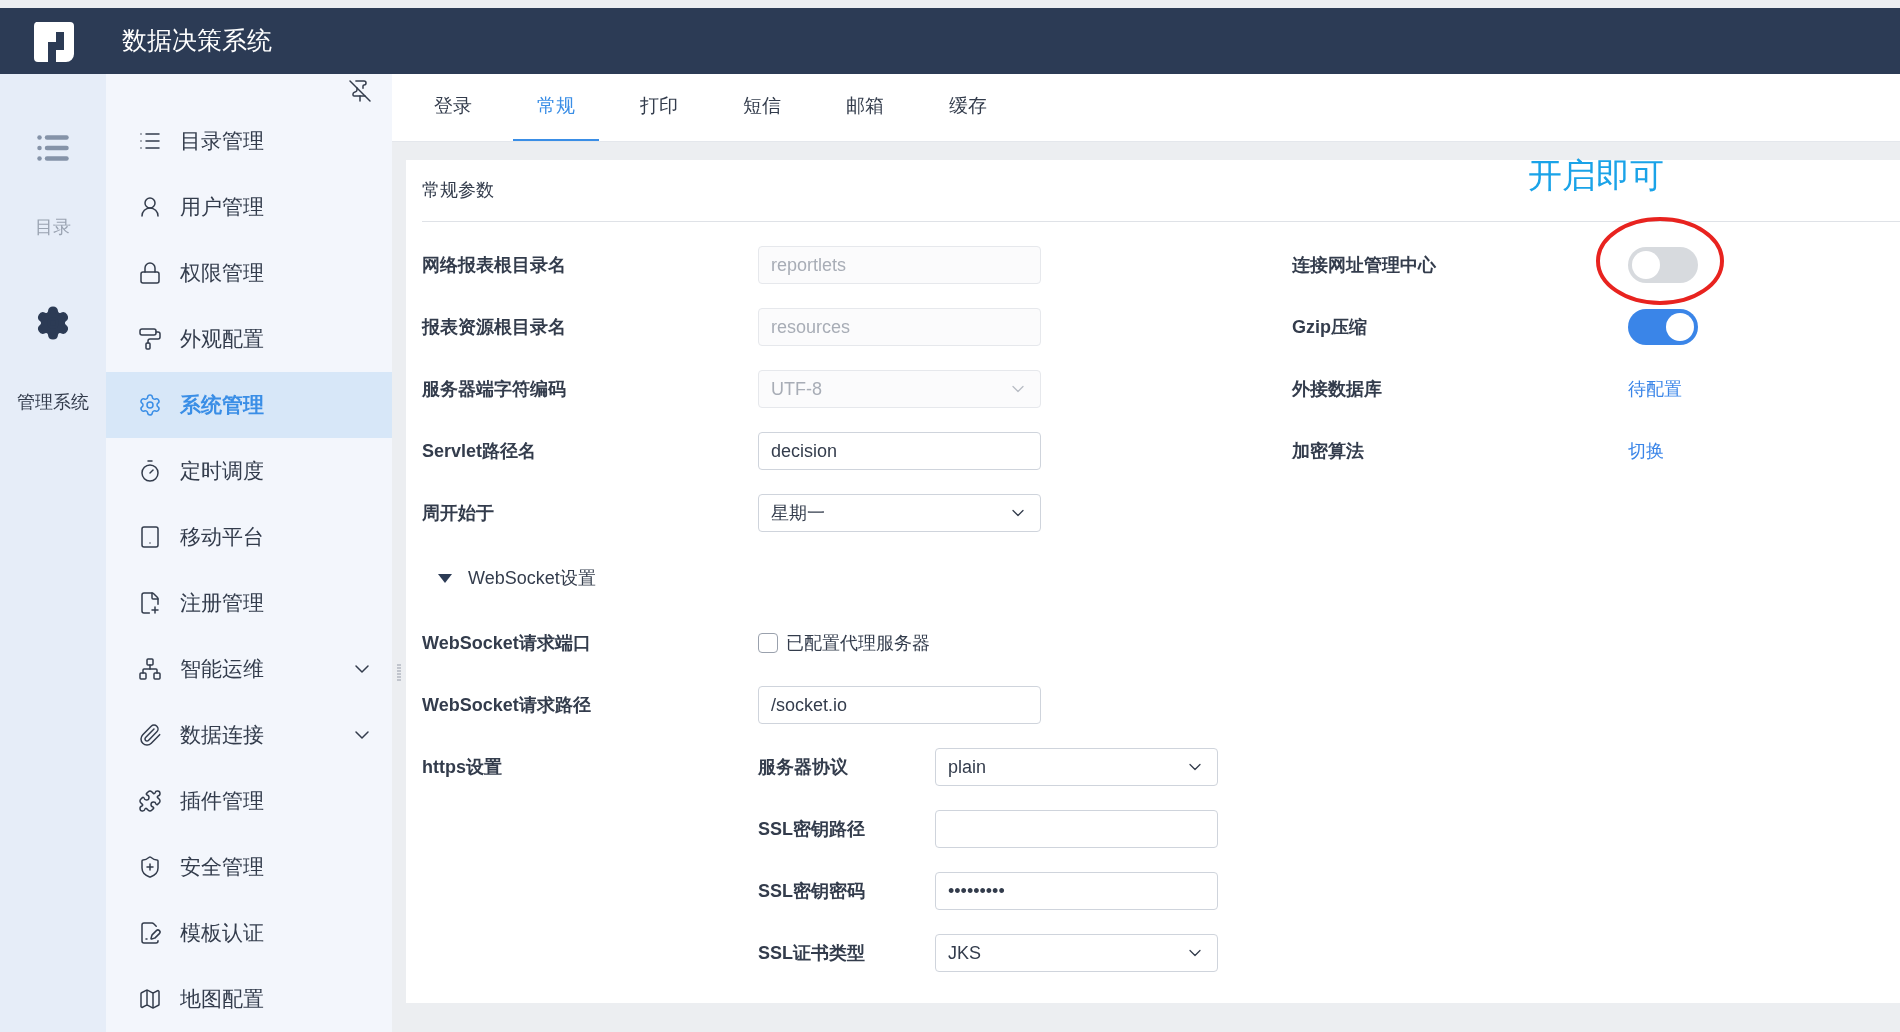  Describe the element at coordinates (150, 801) in the screenshot. I see `puzzle-icon` at that location.